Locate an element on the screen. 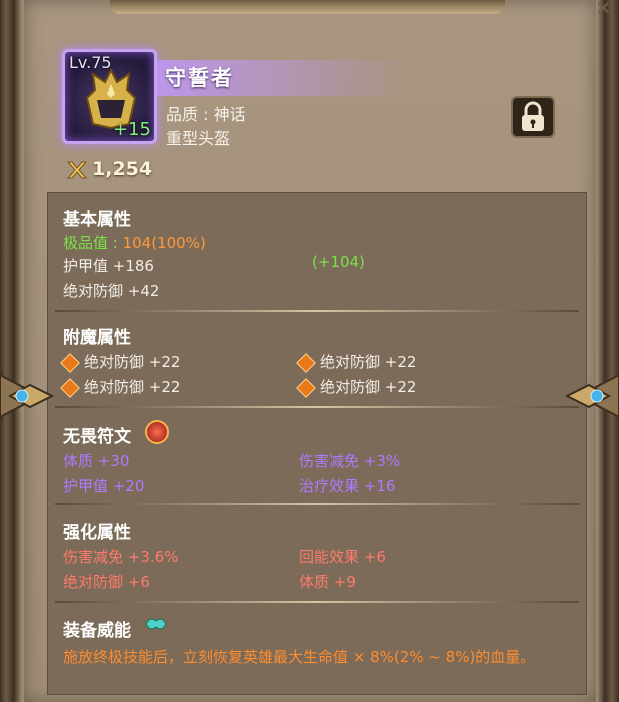 This screenshot has width=619, height=702. lock-icon is located at coordinates (533, 116).